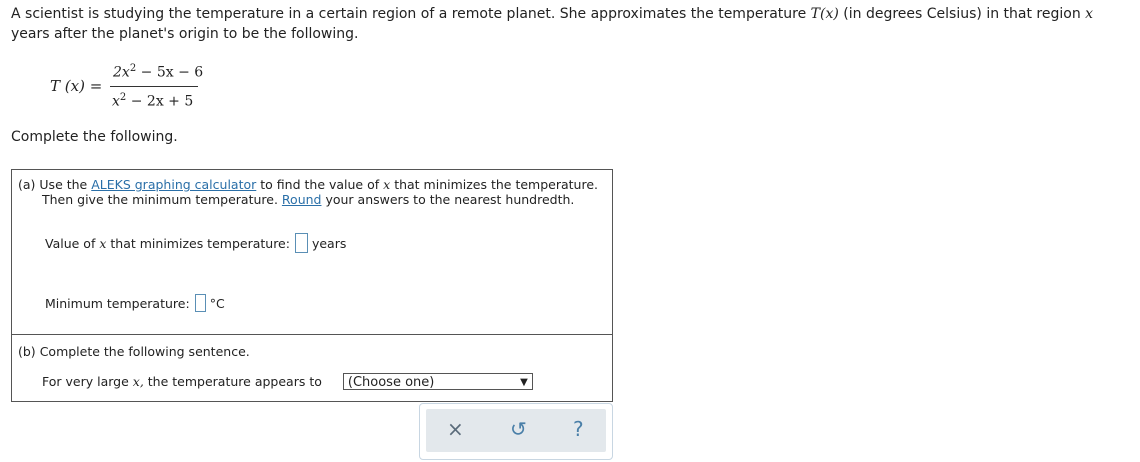 The height and width of the screenshot is (462, 1140). What do you see at coordinates (200, 303) in the screenshot?
I see `min-temp-input` at bounding box center [200, 303].